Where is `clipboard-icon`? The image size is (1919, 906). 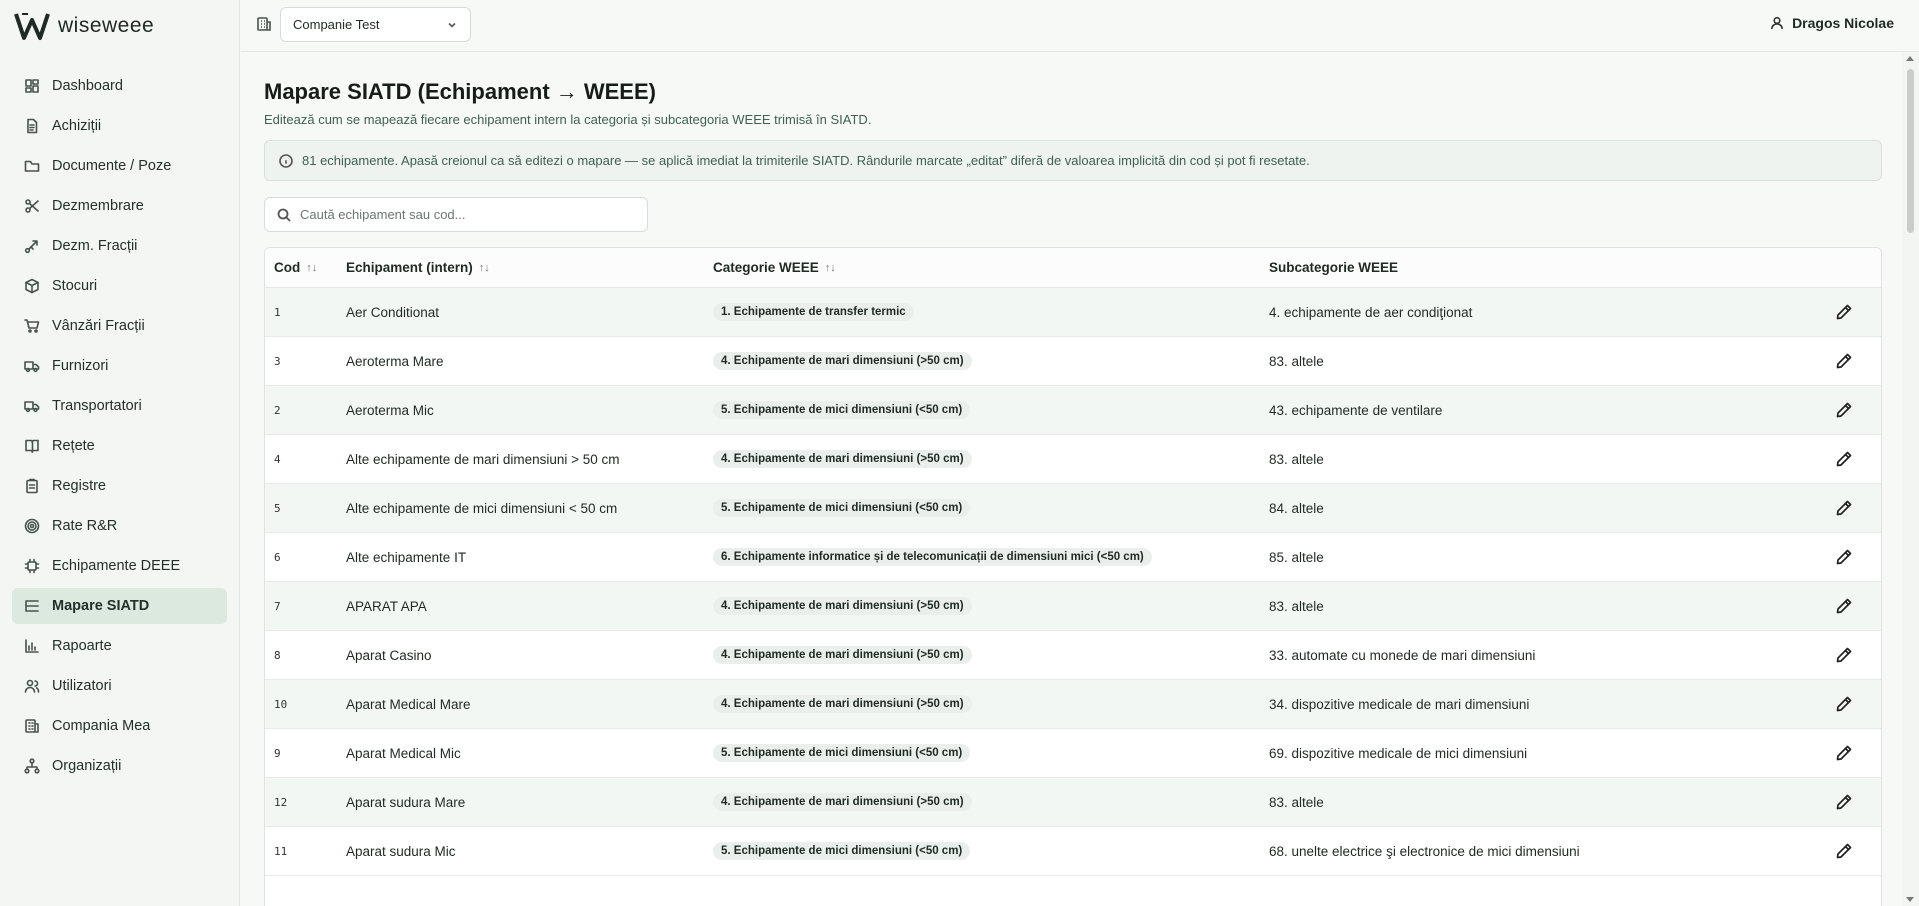 clipboard-icon is located at coordinates (32, 486).